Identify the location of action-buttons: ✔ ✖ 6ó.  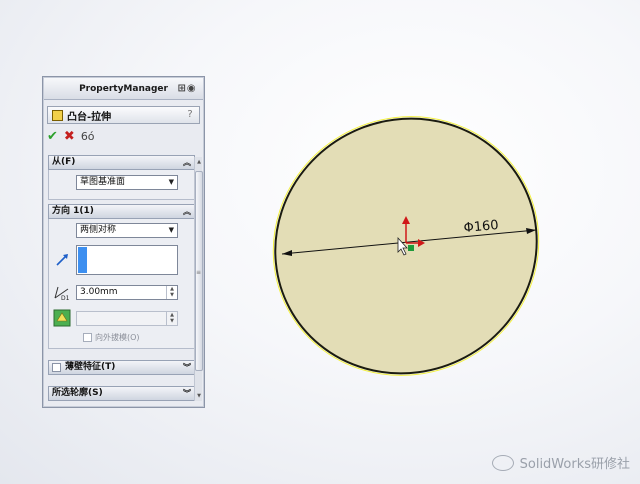
(71, 137).